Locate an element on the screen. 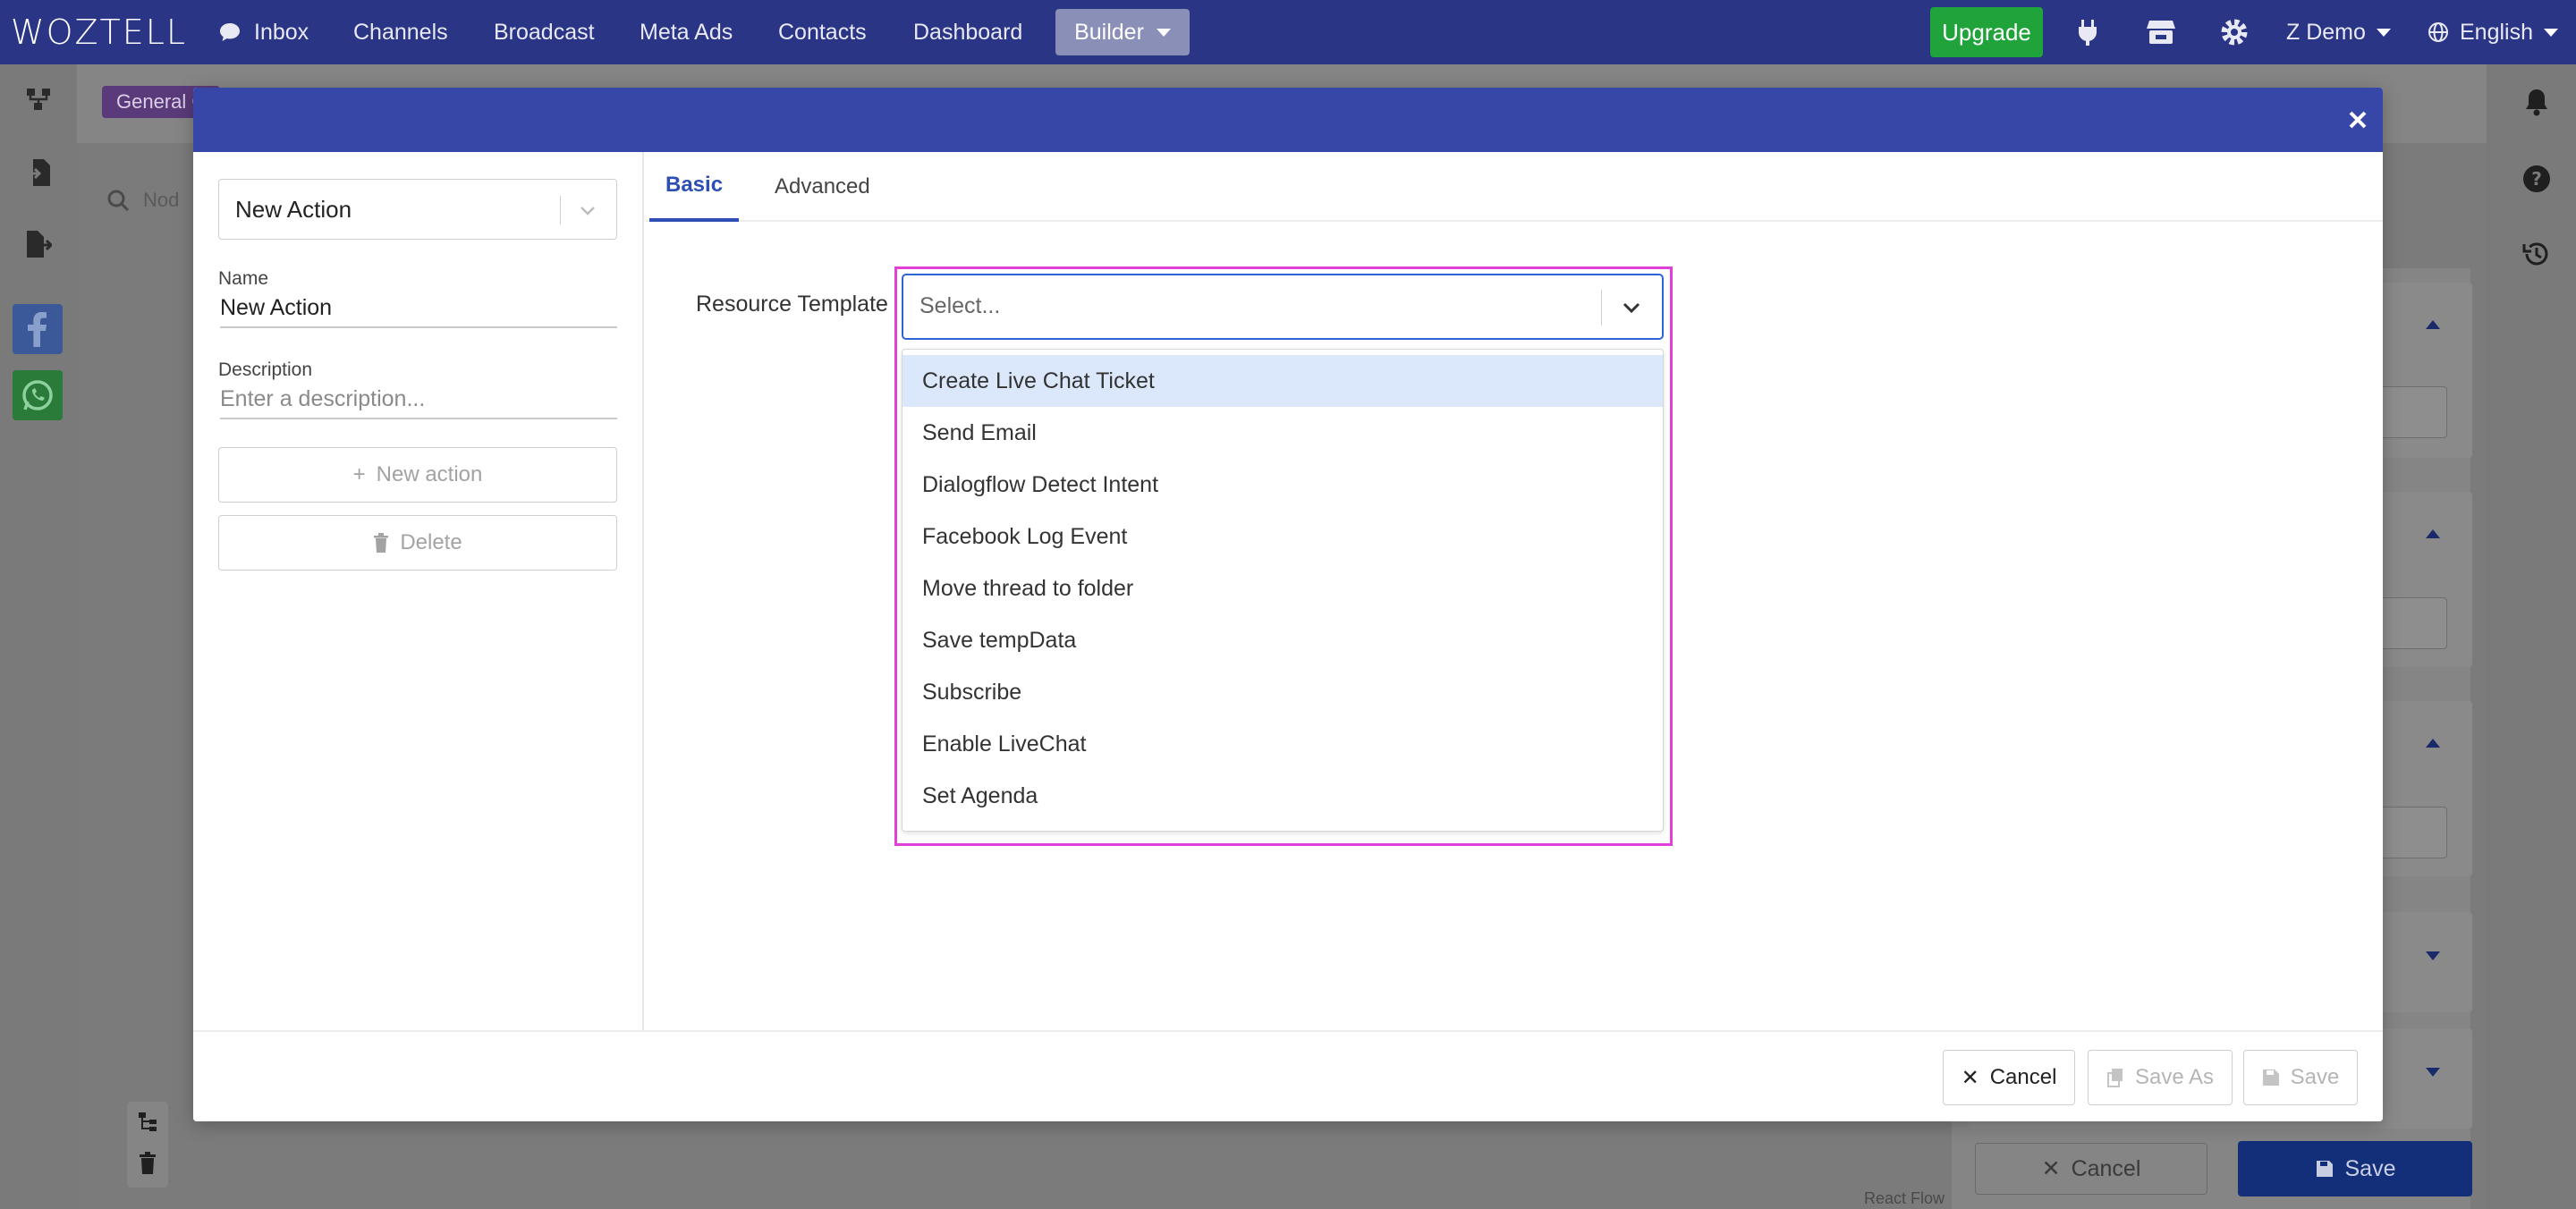 The image size is (2576, 1209). flow-icon is located at coordinates (38, 99).